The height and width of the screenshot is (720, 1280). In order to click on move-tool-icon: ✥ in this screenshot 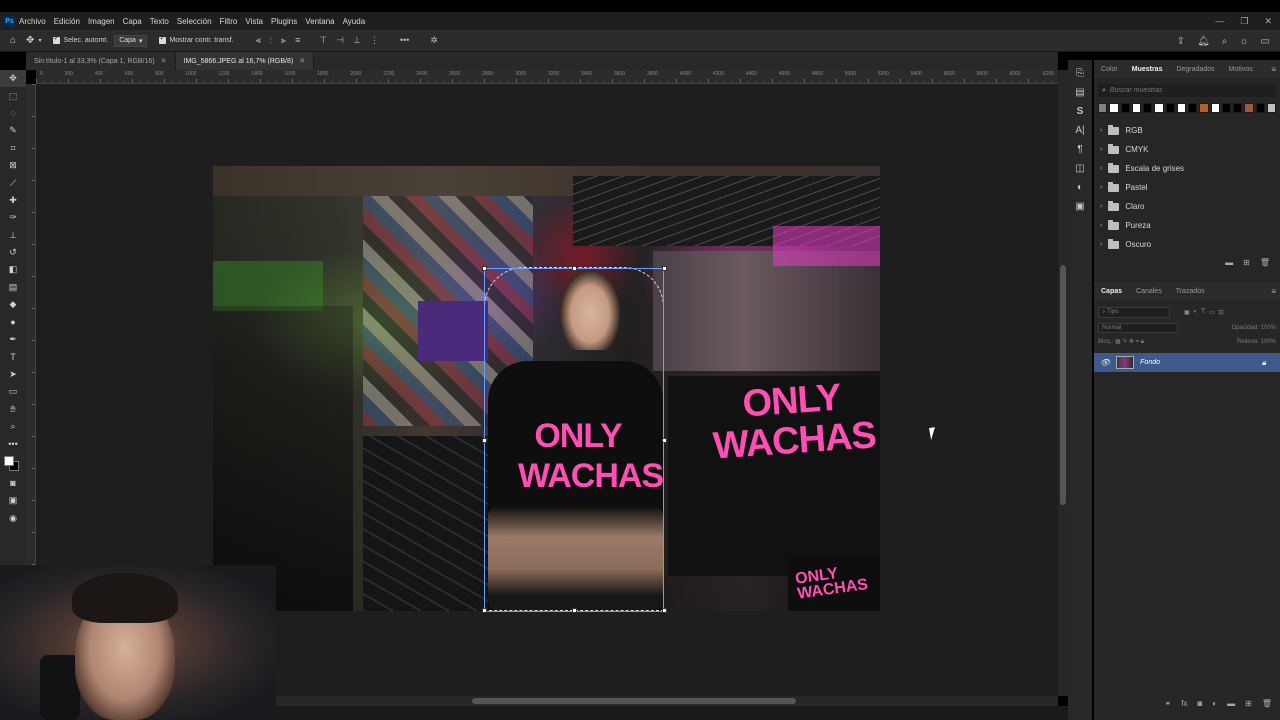, I will do `click(30, 40)`.